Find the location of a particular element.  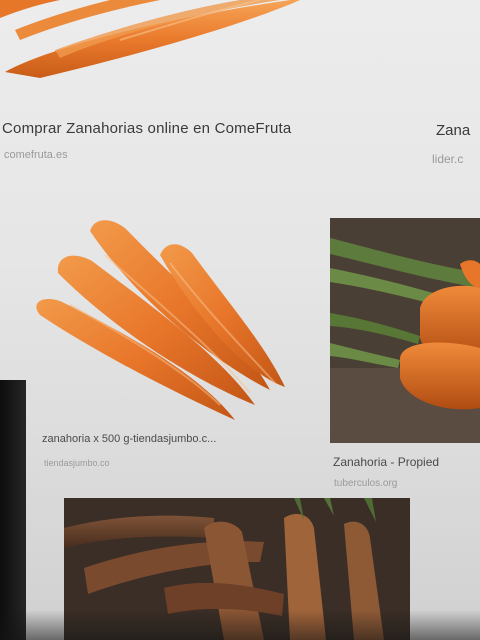

photo-shadow is located at coordinates (240, 625).